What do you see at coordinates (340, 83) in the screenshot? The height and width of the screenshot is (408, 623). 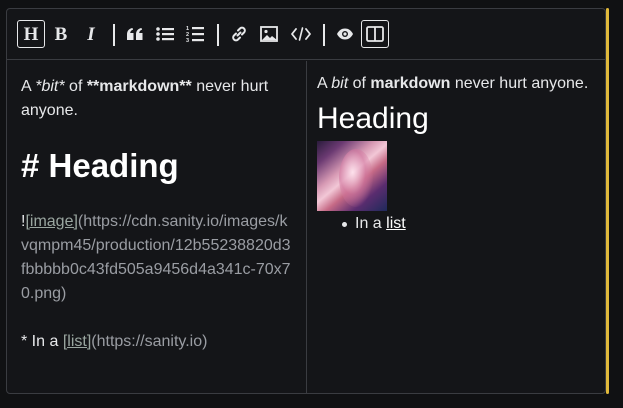 I see `preview-italic: bit` at bounding box center [340, 83].